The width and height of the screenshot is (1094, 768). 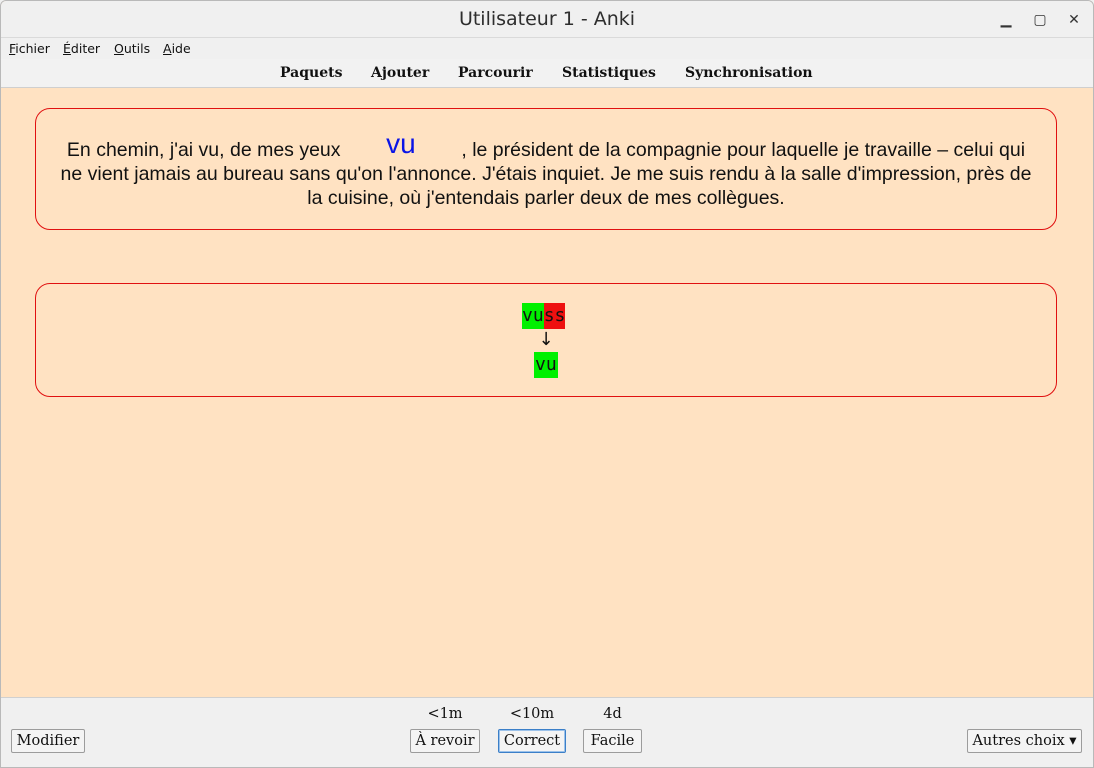 What do you see at coordinates (1040, 20) in the screenshot?
I see `maximize-icon: ▢` at bounding box center [1040, 20].